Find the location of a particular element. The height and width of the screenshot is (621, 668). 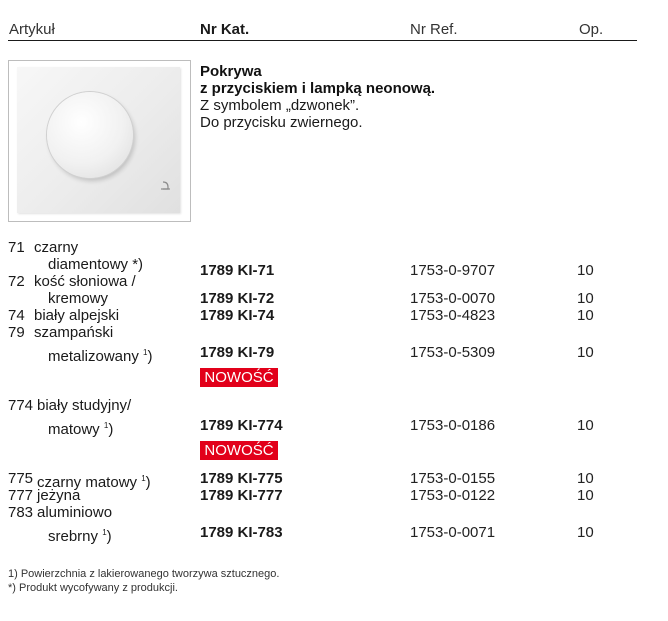

row-number: 72 is located at coordinates (16, 281).